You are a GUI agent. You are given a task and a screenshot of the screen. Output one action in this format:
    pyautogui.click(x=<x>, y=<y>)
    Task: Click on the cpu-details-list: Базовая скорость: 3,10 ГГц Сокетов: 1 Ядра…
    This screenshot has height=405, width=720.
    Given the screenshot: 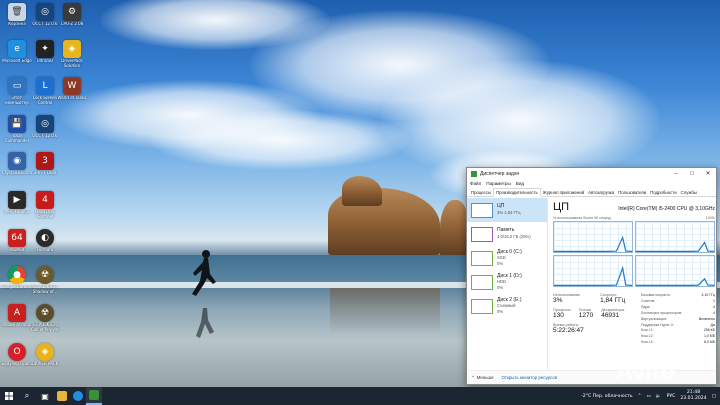 What is the action you would take?
    pyautogui.click(x=678, y=319)
    